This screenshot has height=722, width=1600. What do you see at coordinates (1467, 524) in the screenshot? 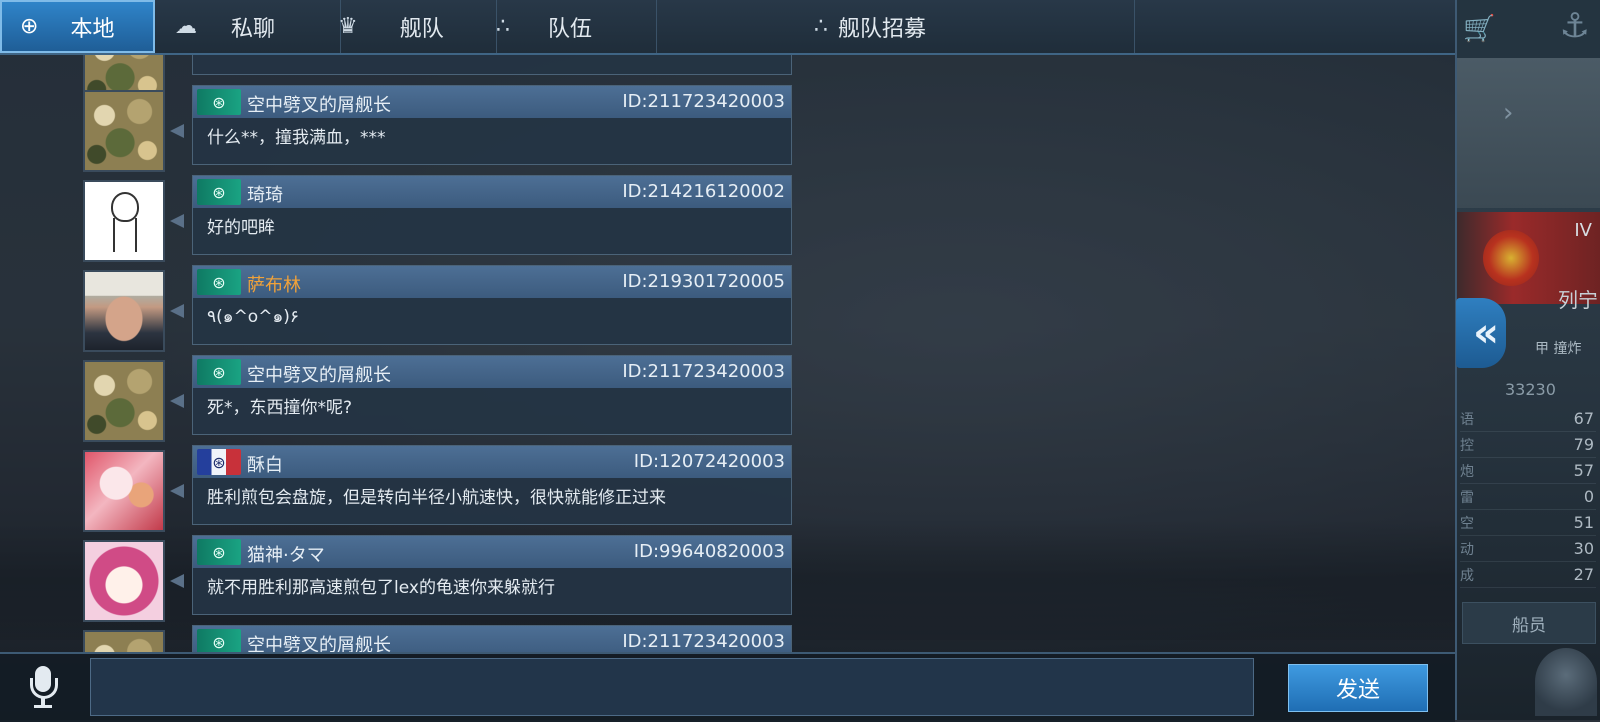
I see `stat-label: 空` at bounding box center [1467, 524].